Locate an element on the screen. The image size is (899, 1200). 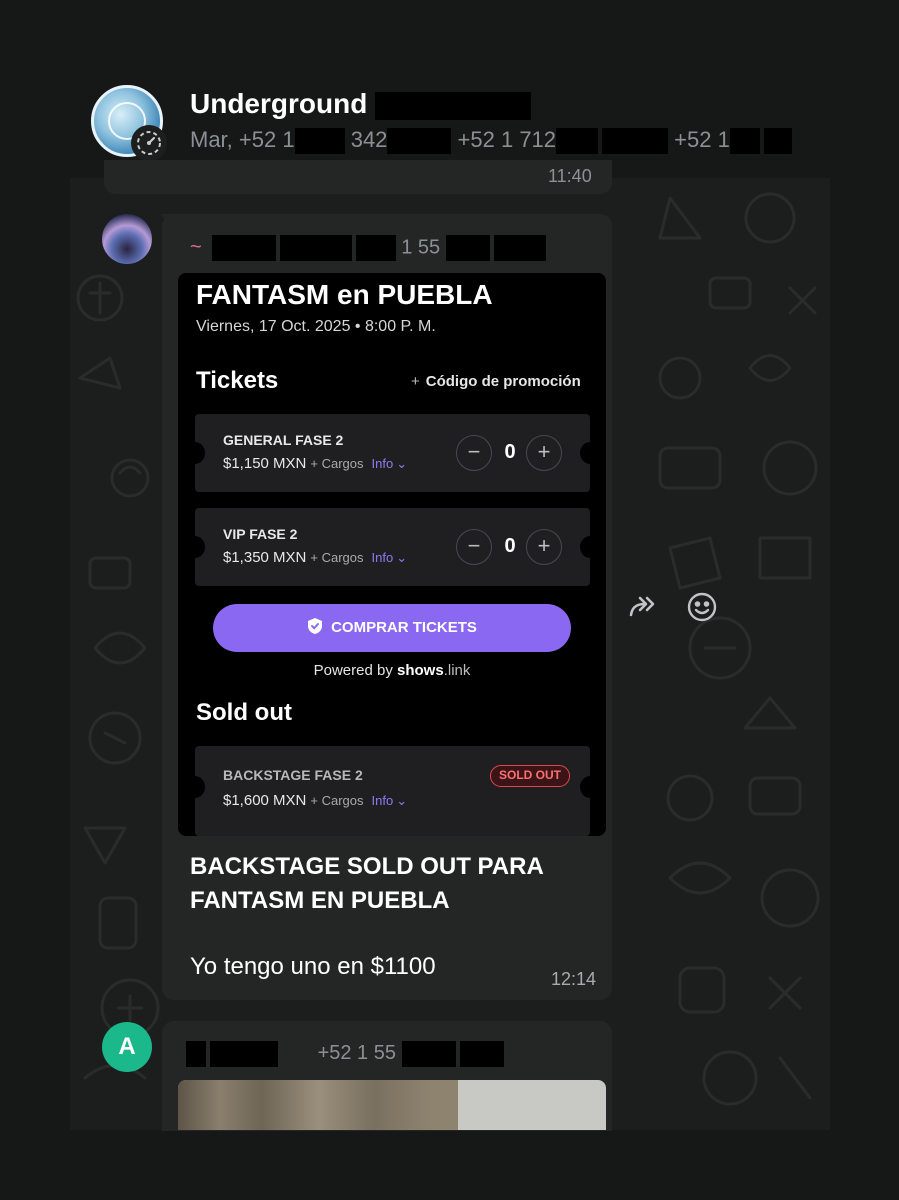
image-attachment is located at coordinates (392, 1105).